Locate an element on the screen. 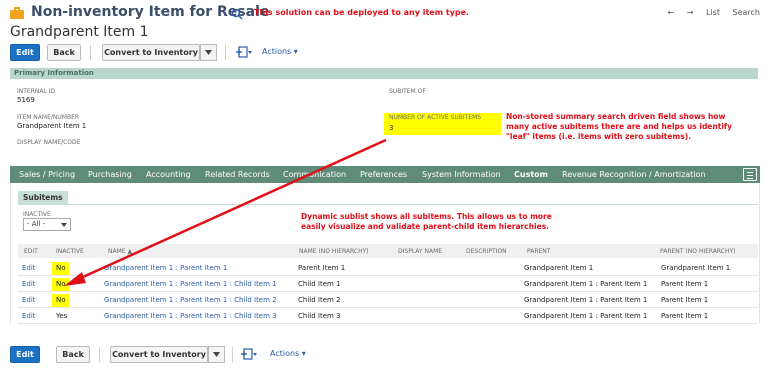  forward-arrow-icon: → is located at coordinates (690, 12).